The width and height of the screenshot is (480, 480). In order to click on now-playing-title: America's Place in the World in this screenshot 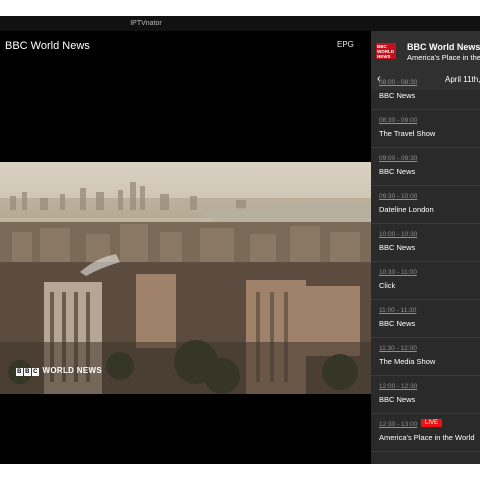, I will do `click(443, 57)`.